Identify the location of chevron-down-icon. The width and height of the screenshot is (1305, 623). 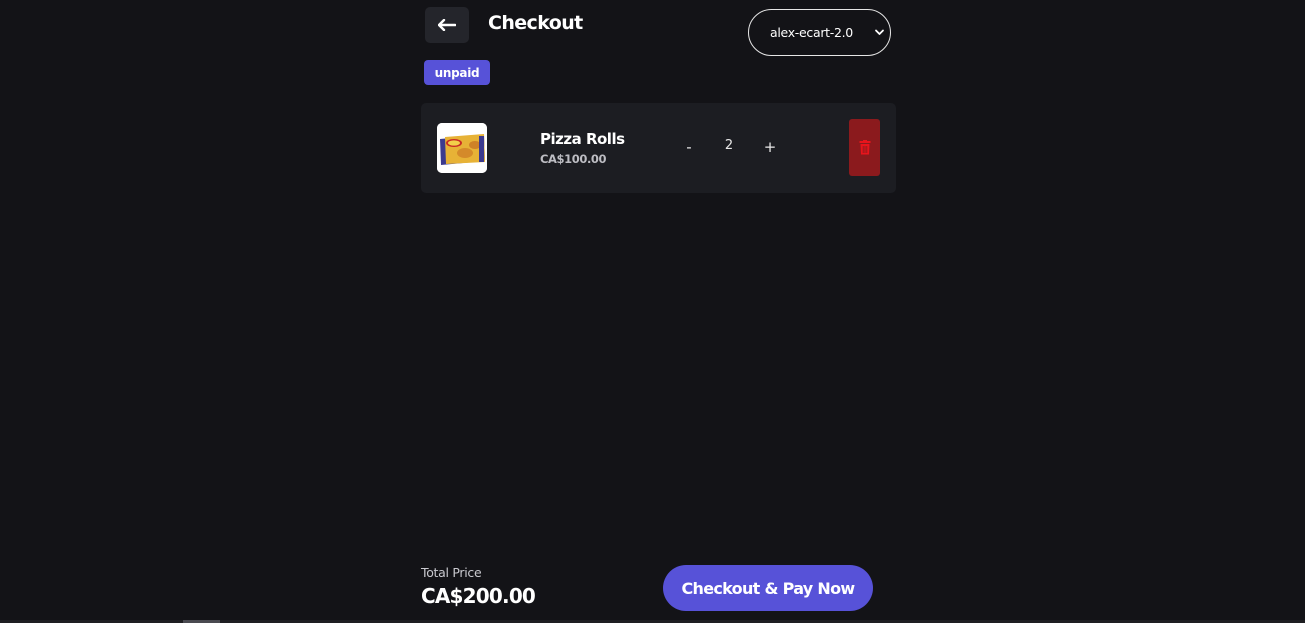
(879, 32).